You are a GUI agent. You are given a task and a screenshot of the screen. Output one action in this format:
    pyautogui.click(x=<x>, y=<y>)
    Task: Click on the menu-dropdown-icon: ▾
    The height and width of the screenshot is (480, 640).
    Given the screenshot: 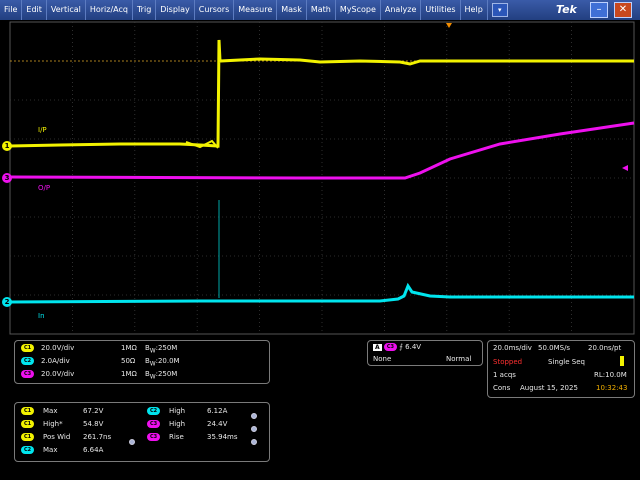 What is the action you would take?
    pyautogui.click(x=499, y=10)
    